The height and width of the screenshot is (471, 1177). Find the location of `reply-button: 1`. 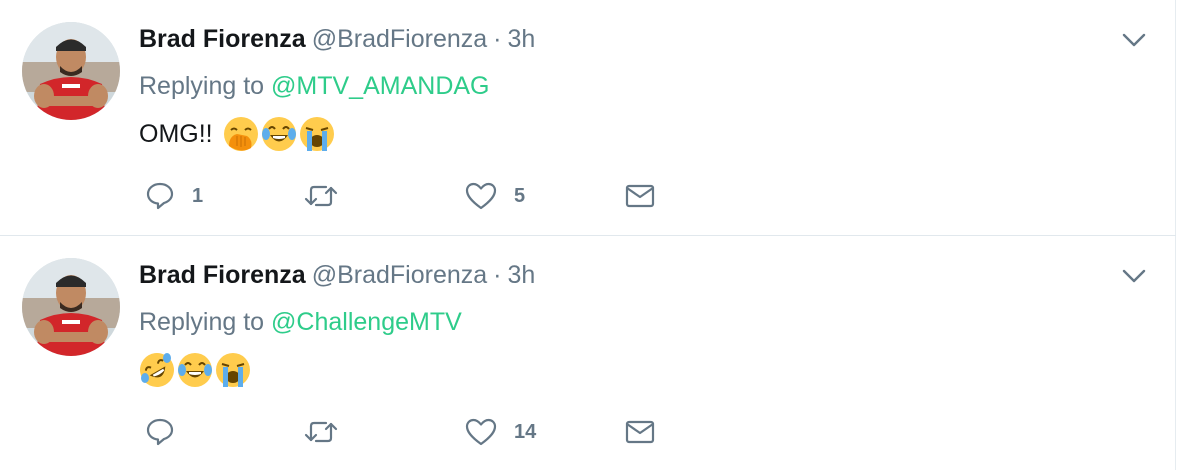

reply-button: 1 is located at coordinates (173, 196).